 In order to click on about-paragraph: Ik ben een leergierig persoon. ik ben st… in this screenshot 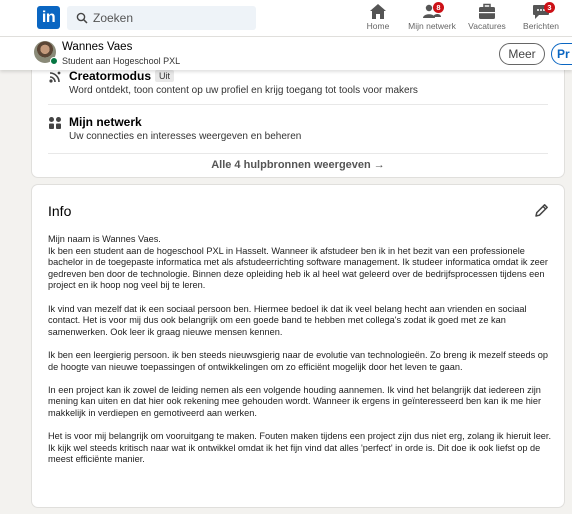, I will do `click(298, 360)`.